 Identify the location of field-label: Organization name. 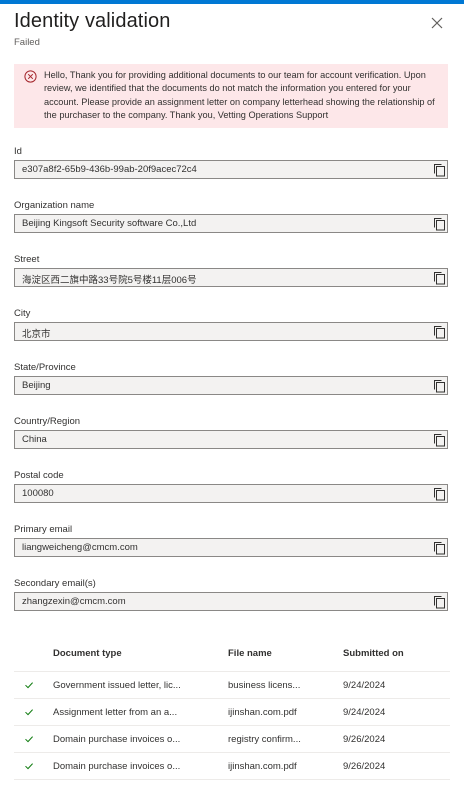
(54, 205).